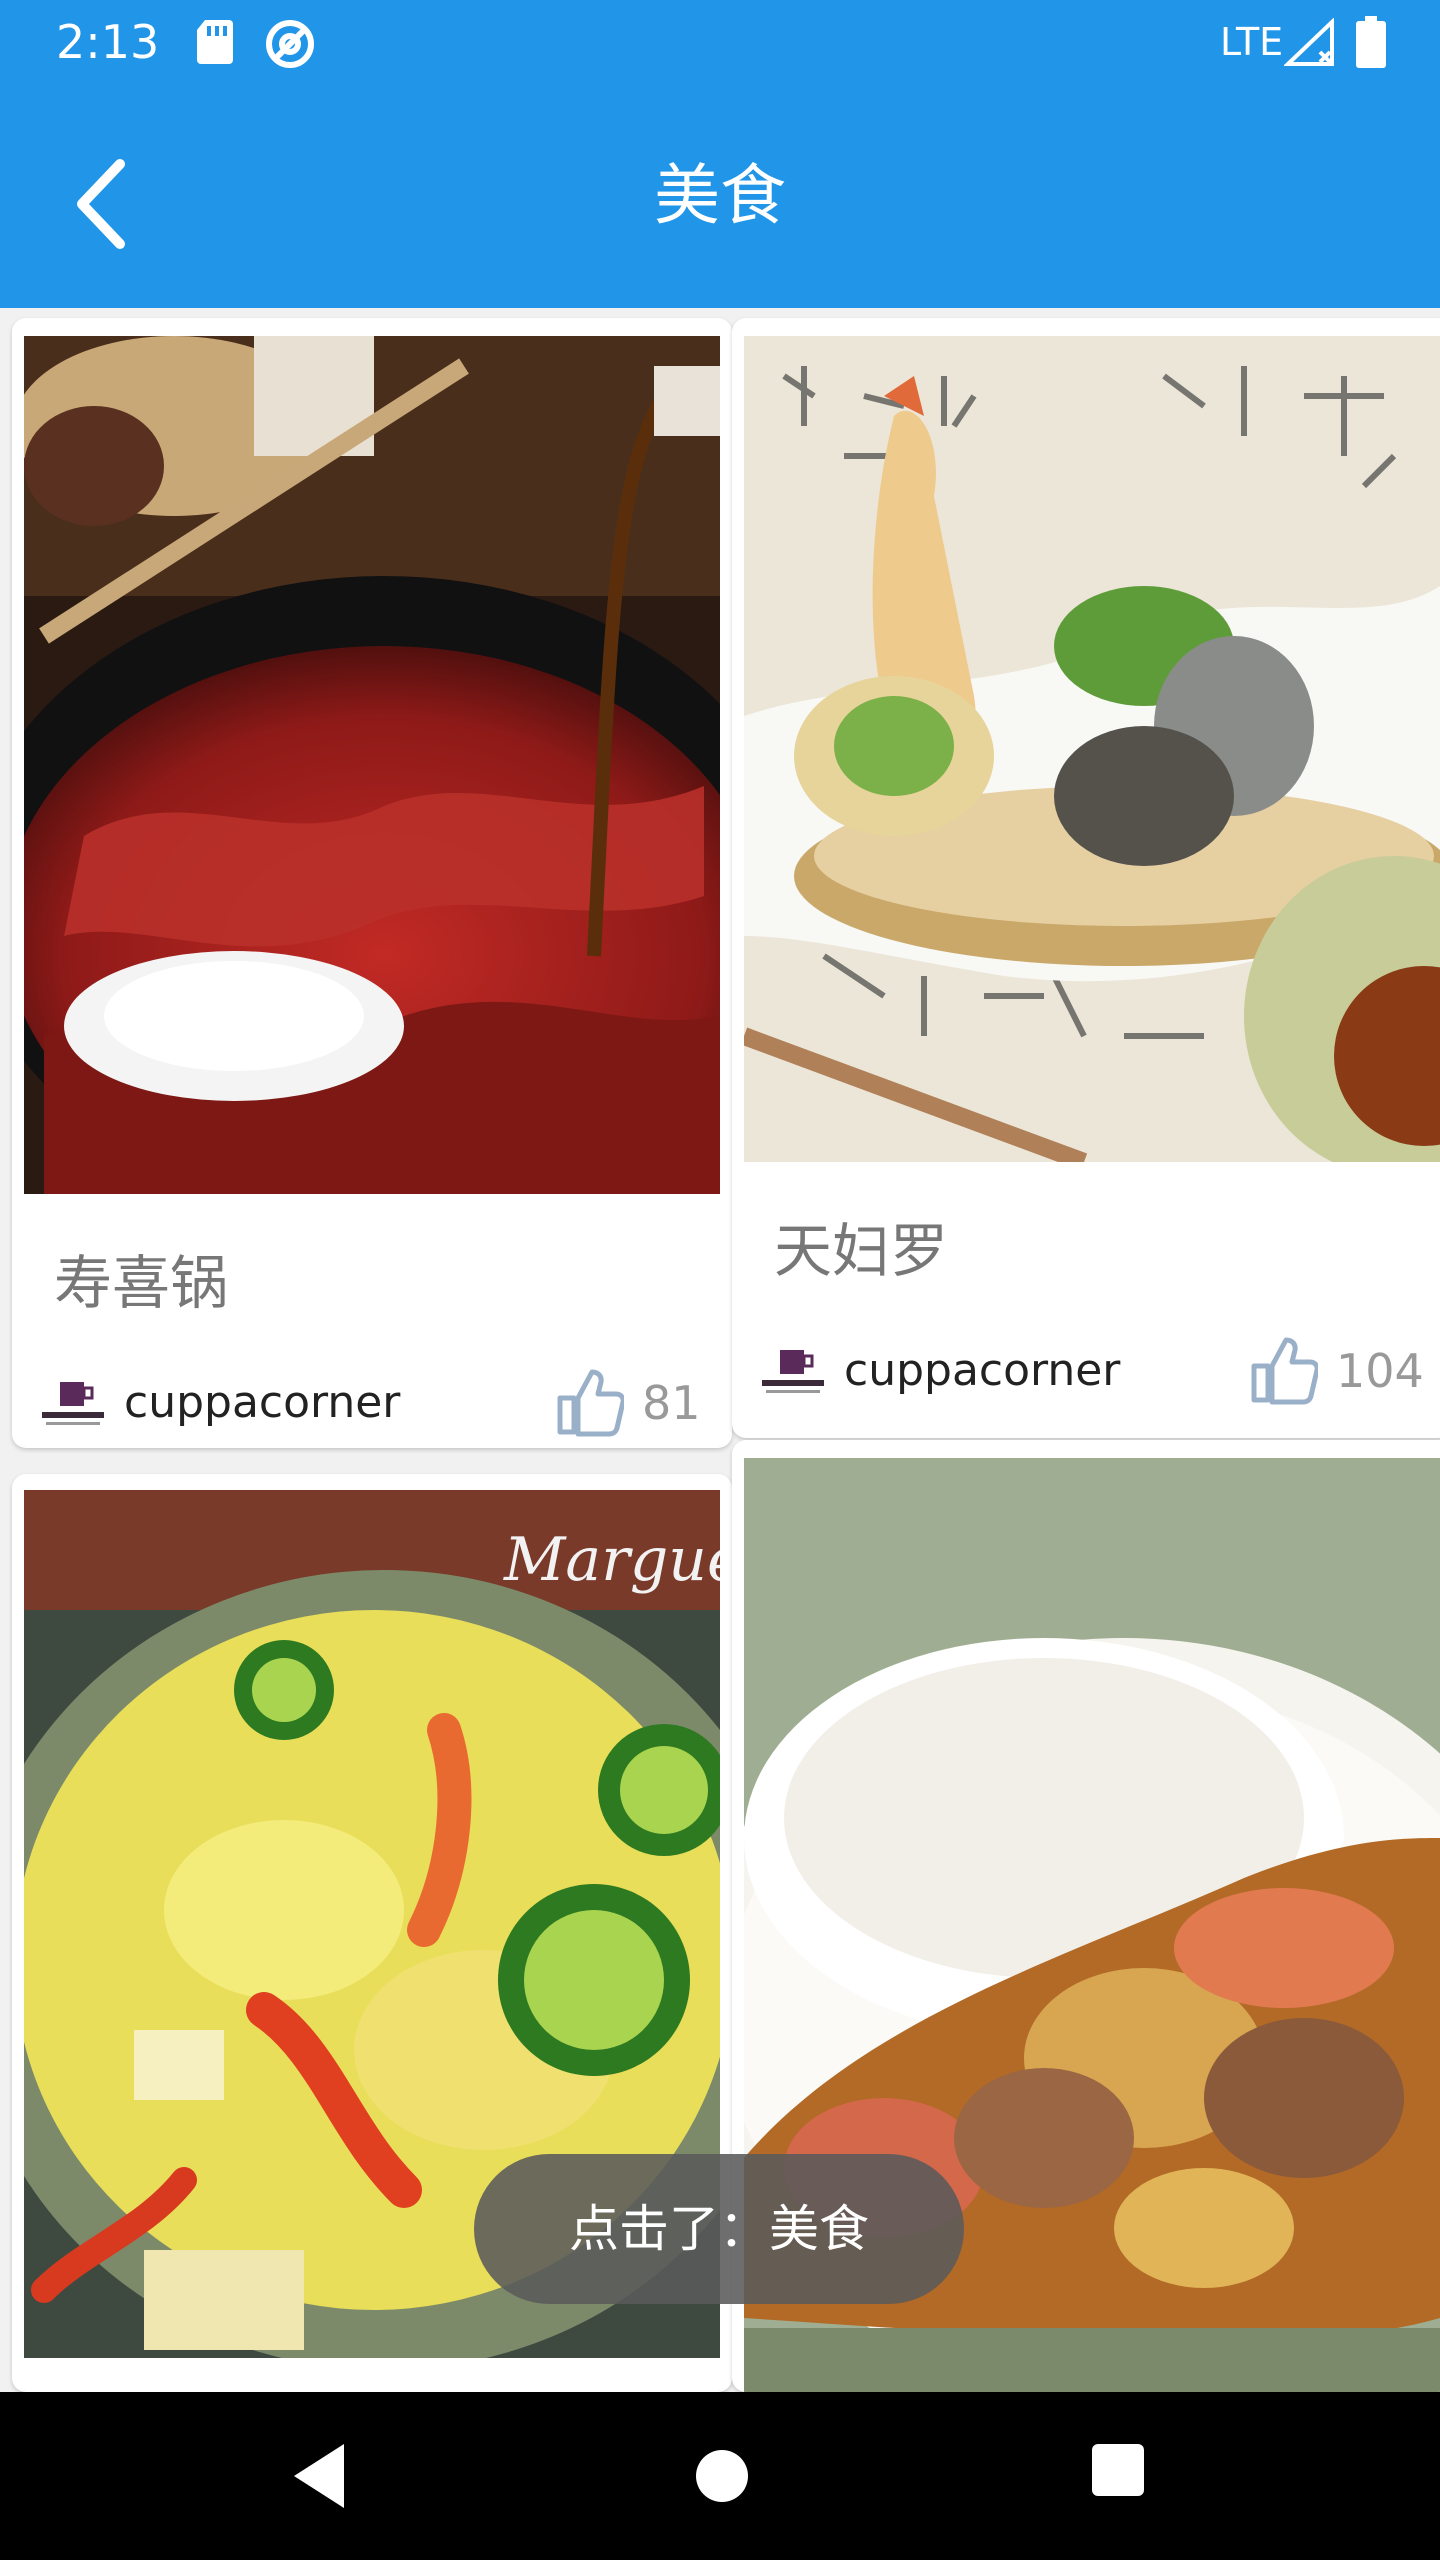  What do you see at coordinates (1252, 42) in the screenshot?
I see `network-type: LTE` at bounding box center [1252, 42].